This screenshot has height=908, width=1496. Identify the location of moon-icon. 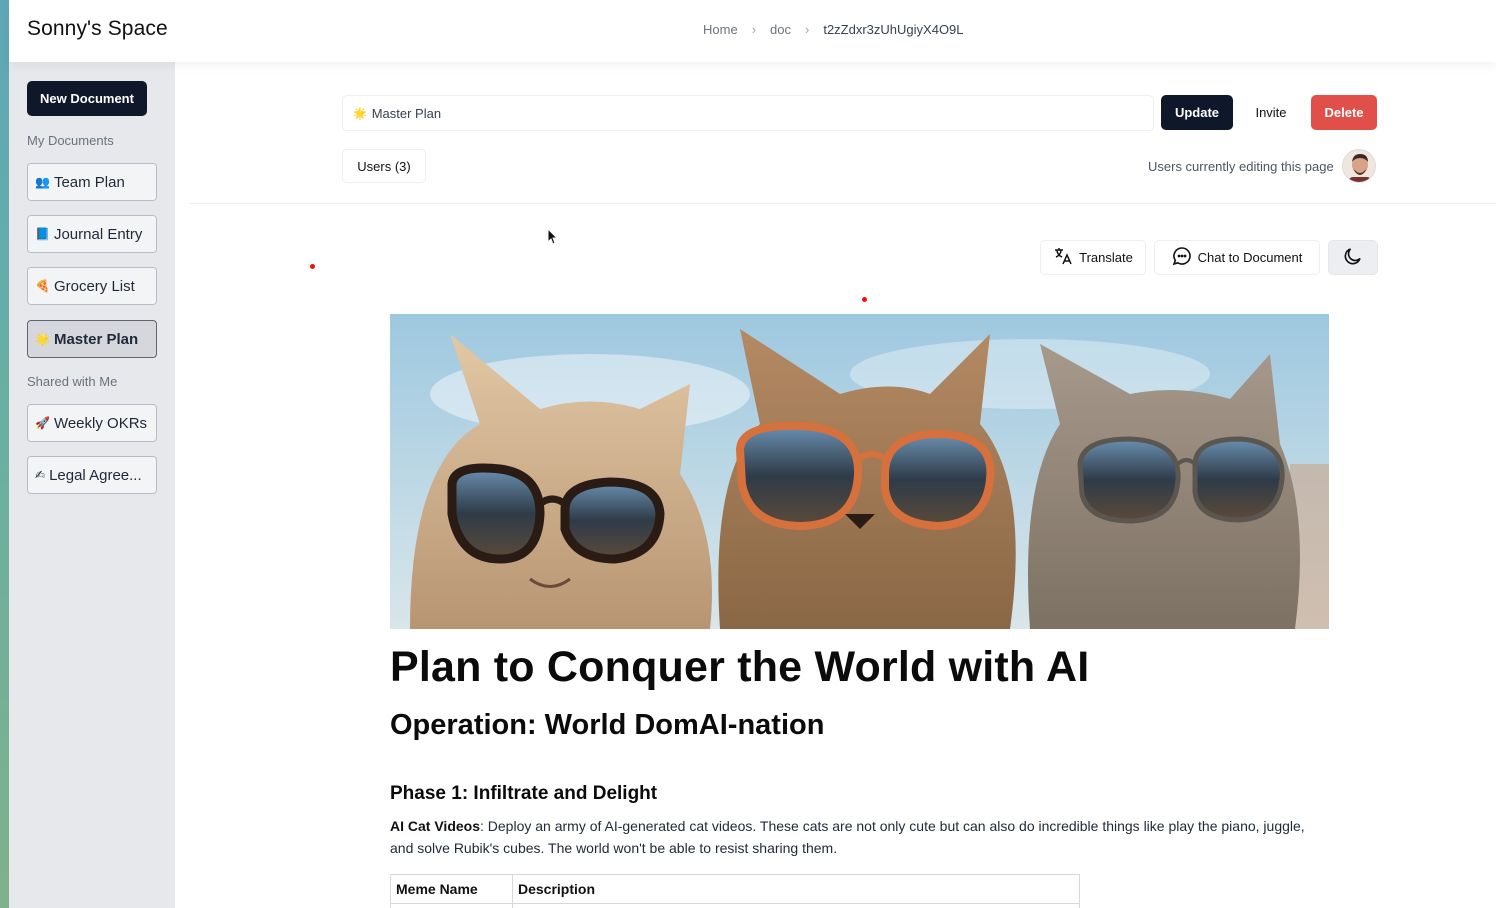
(1353, 257).